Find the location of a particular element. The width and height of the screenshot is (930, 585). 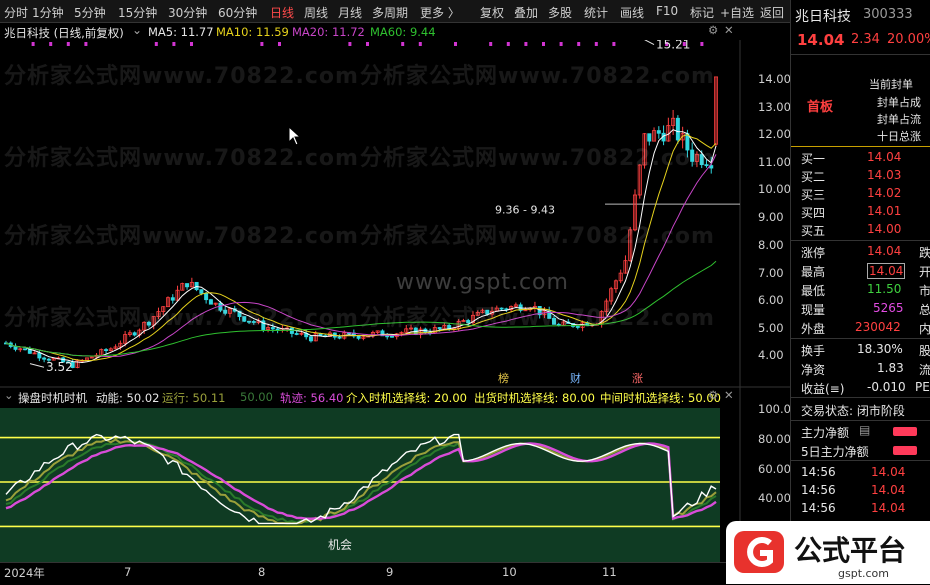

indicator-tick: 60.00 is located at coordinates (774, 469).